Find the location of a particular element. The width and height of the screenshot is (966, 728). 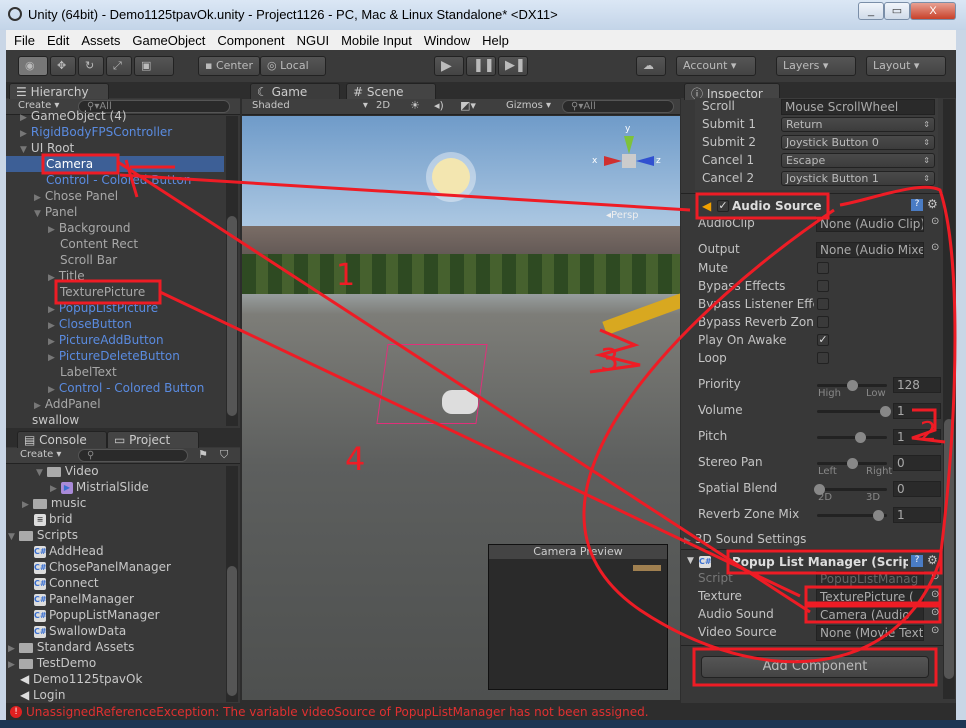

project-search-input: ⚲ is located at coordinates (133, 455).